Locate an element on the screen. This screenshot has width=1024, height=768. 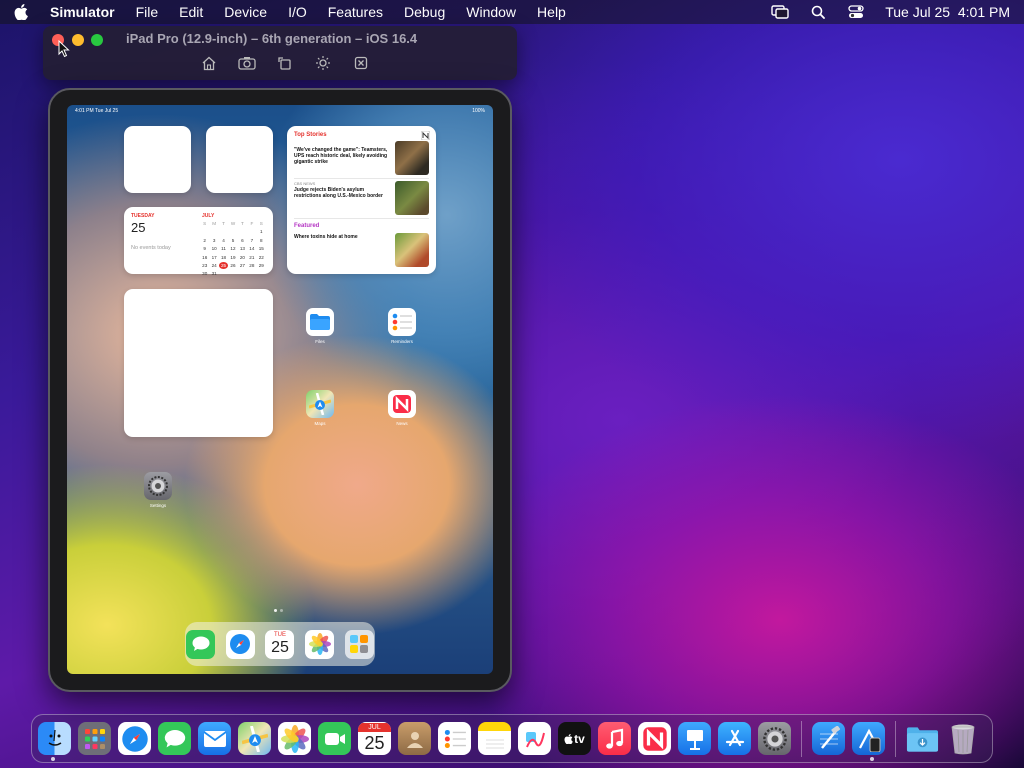
control-center-icon is located at coordinates (856, 12).